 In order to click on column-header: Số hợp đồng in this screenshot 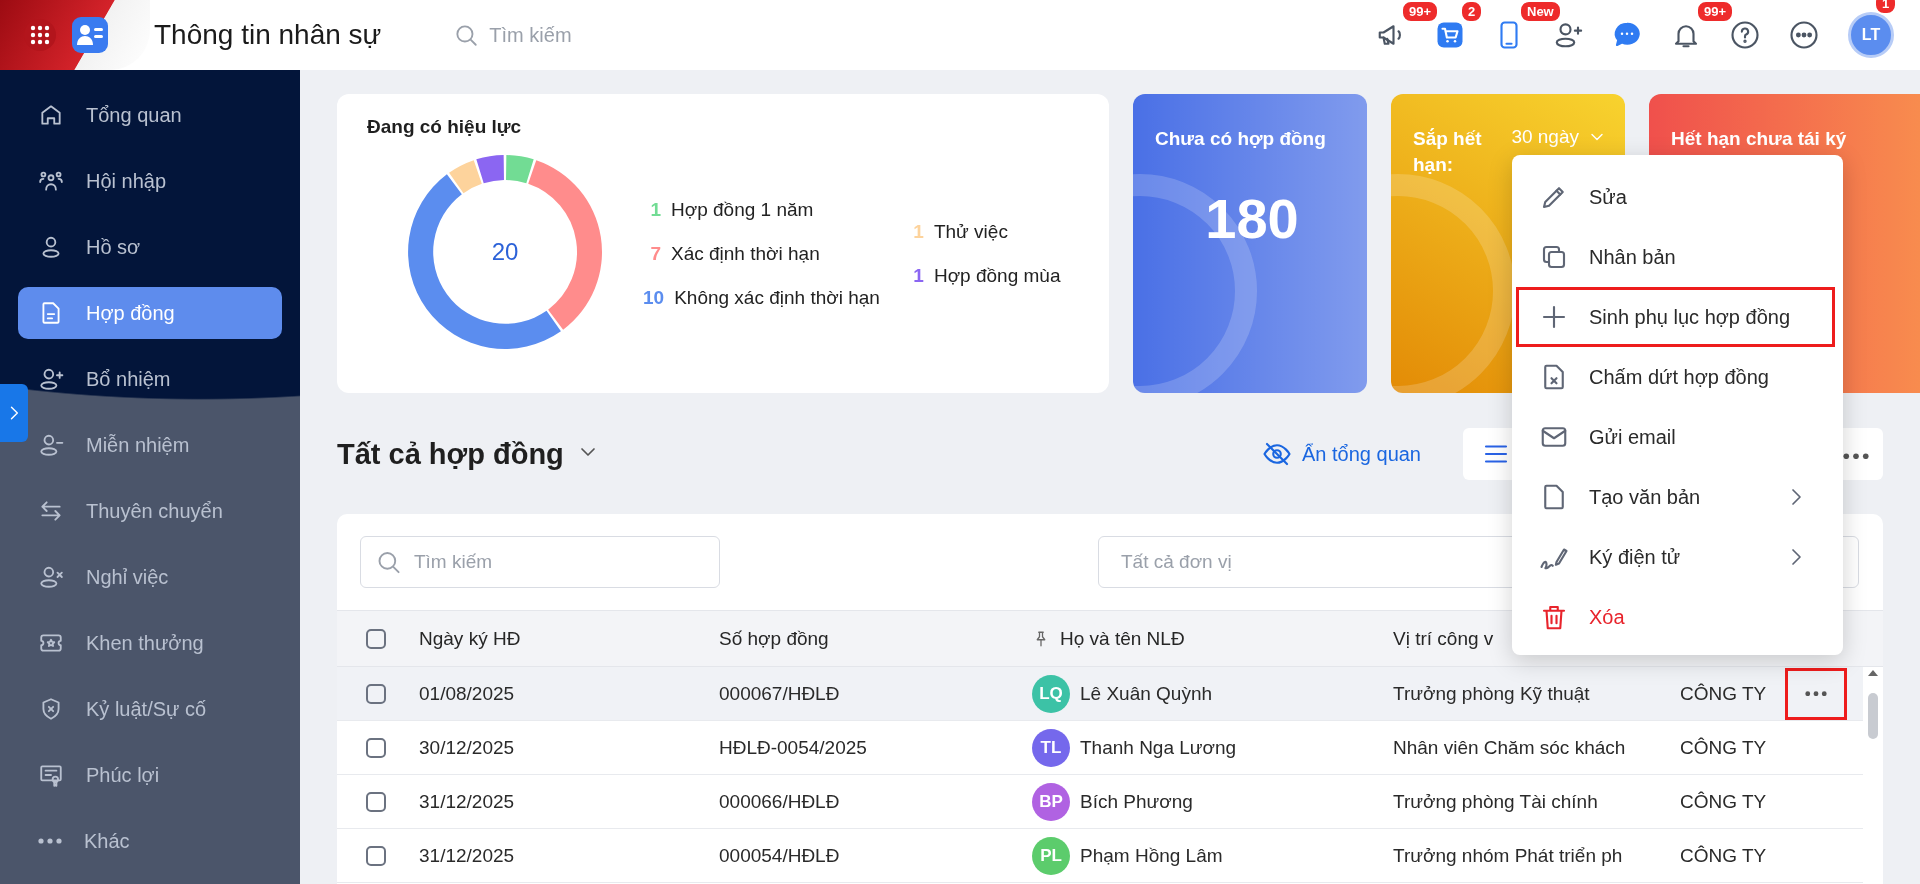, I will do `click(774, 638)`.